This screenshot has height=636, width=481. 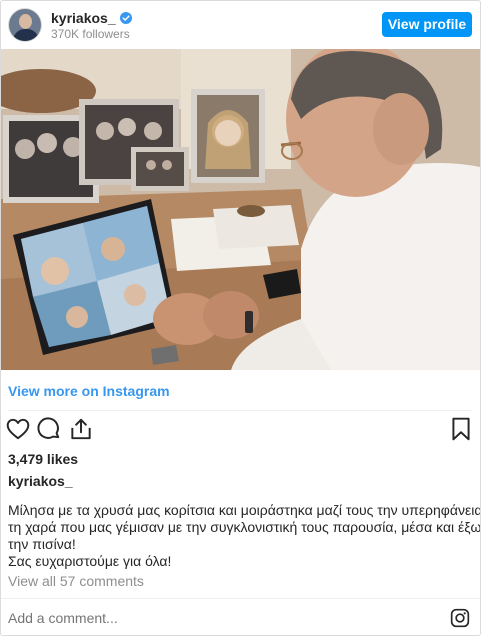 What do you see at coordinates (26, 35) in the screenshot?
I see `avatar-suit` at bounding box center [26, 35].